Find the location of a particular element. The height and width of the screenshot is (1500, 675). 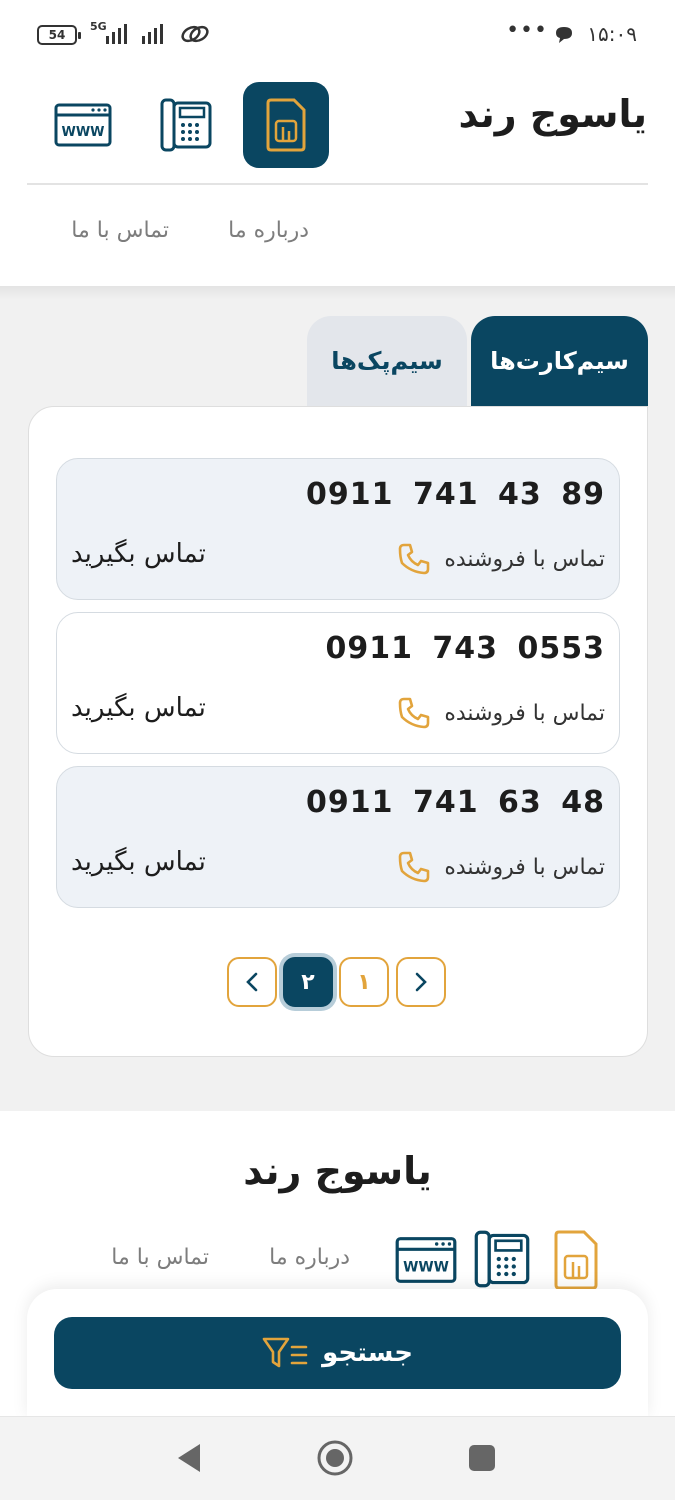

brand-title: یاسوج رند is located at coordinates (552, 114).